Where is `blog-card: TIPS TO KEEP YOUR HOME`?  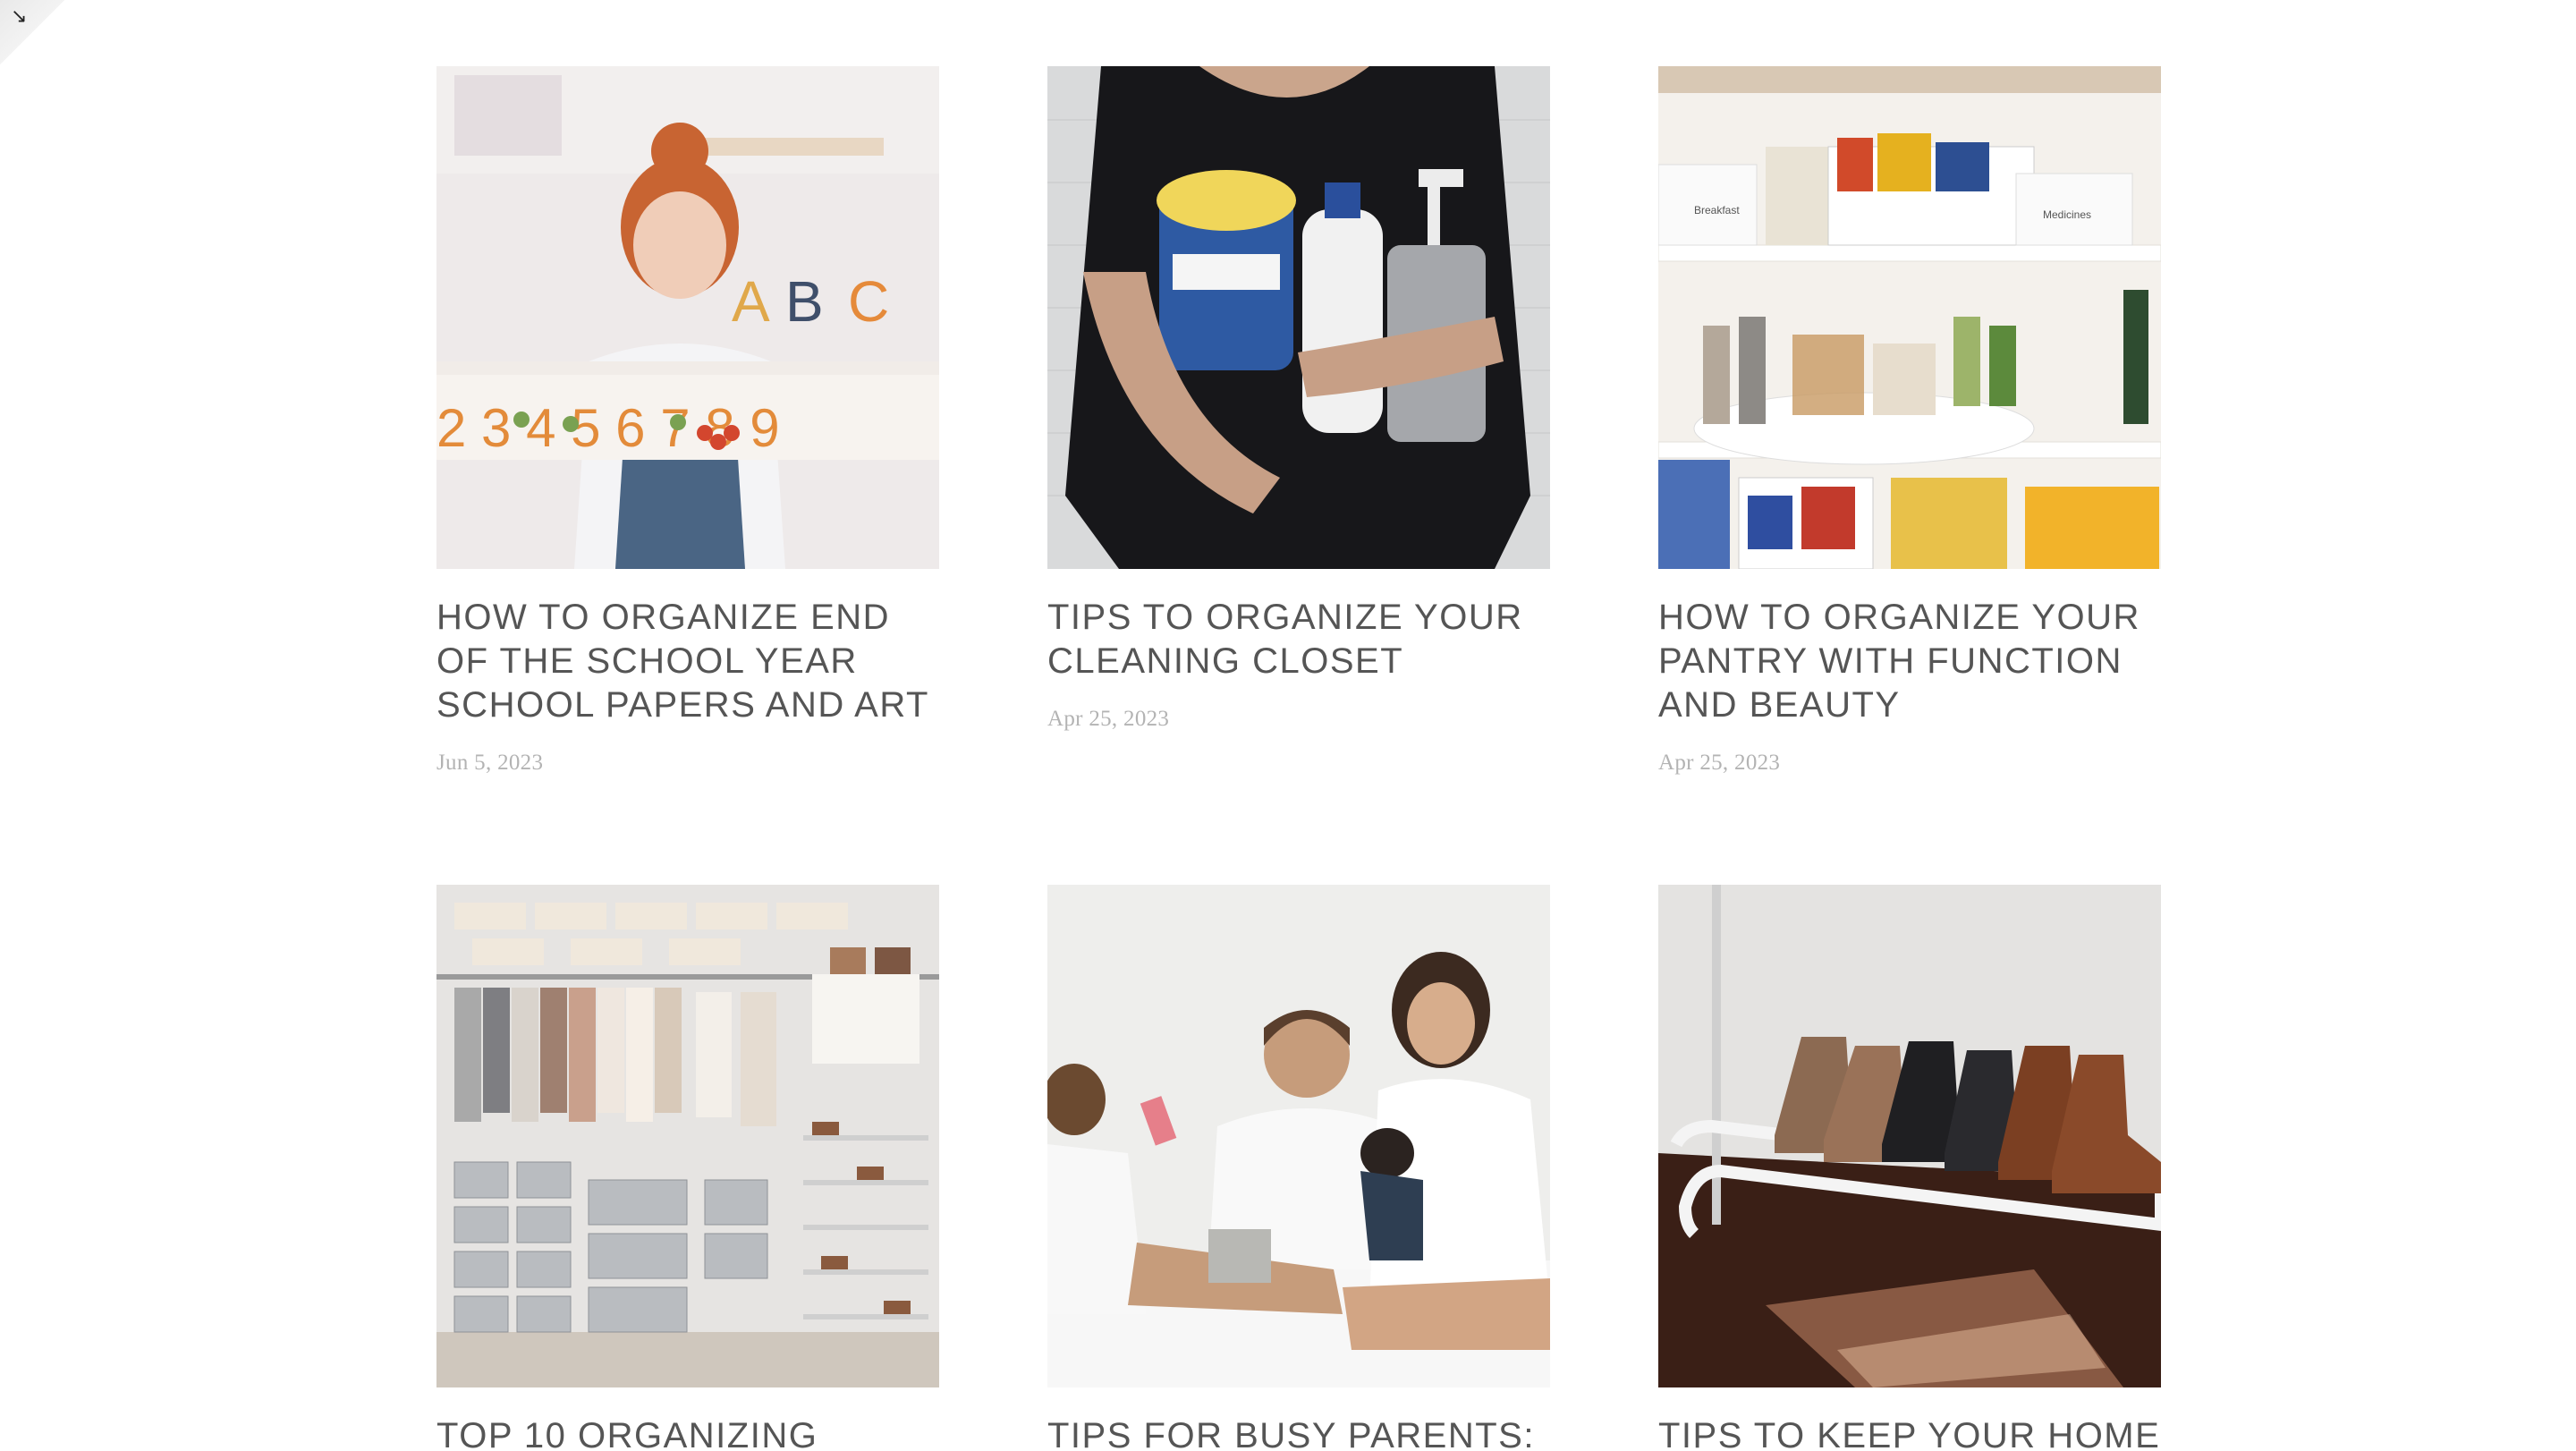
blog-card: TIPS TO KEEP YOUR HOME is located at coordinates (1909, 1168).